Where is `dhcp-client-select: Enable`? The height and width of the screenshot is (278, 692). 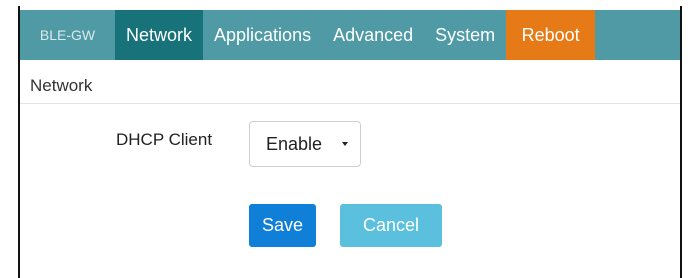
dhcp-client-select: Enable is located at coordinates (305, 144).